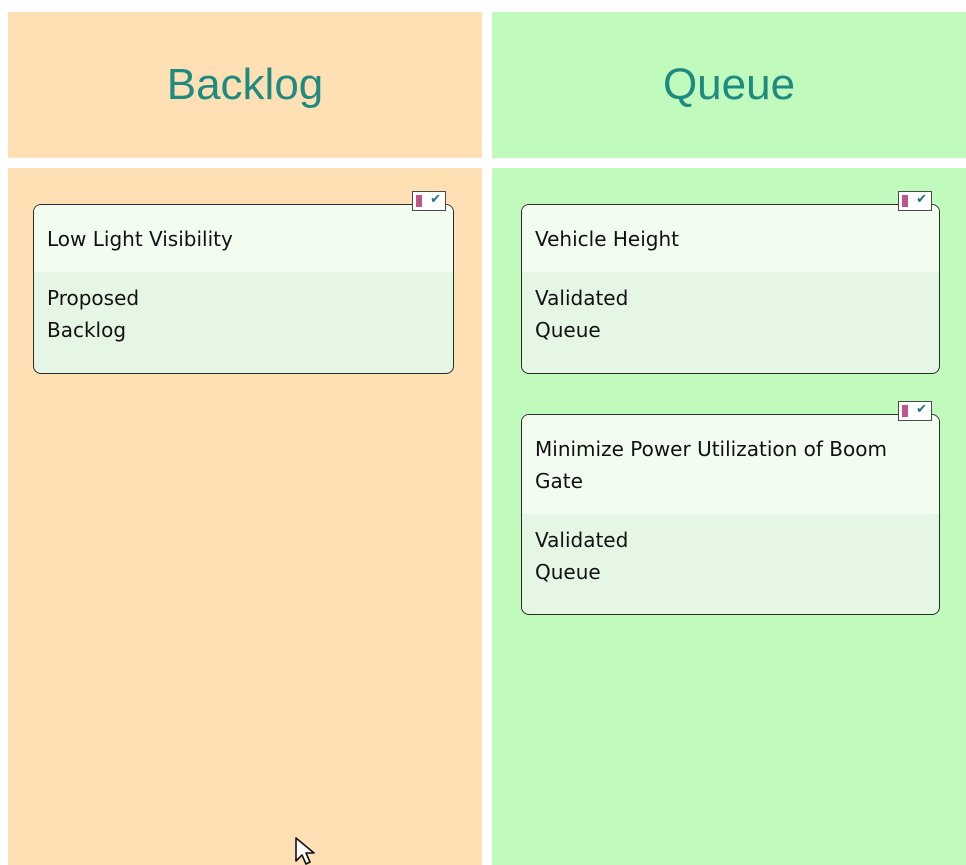  I want to click on column-title-queue: Queue, so click(729, 84).